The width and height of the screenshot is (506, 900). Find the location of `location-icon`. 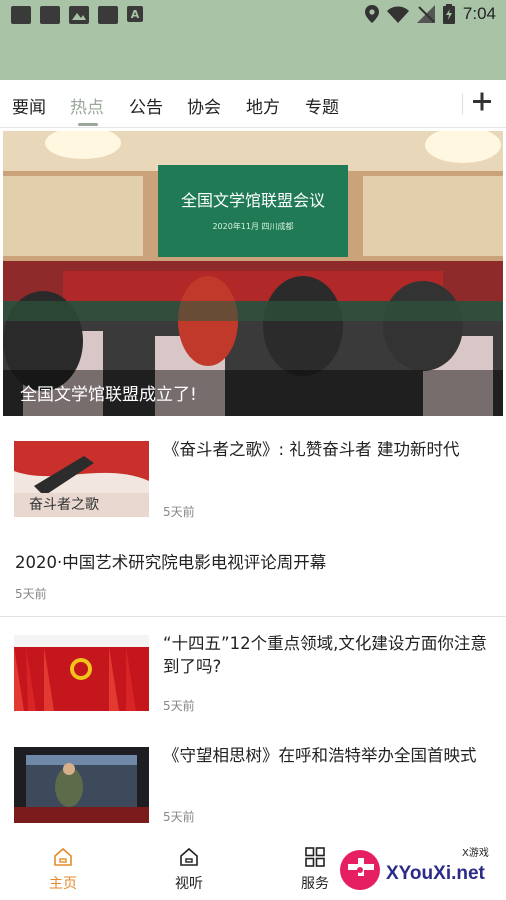

location-icon is located at coordinates (371, 14).